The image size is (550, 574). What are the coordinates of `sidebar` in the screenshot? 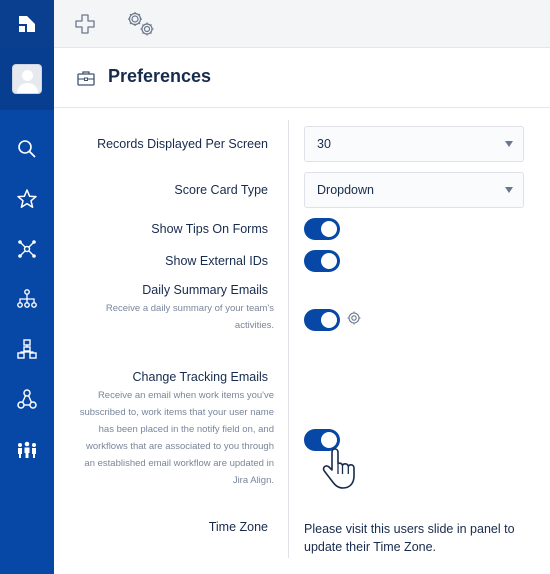 It's located at (27, 287).